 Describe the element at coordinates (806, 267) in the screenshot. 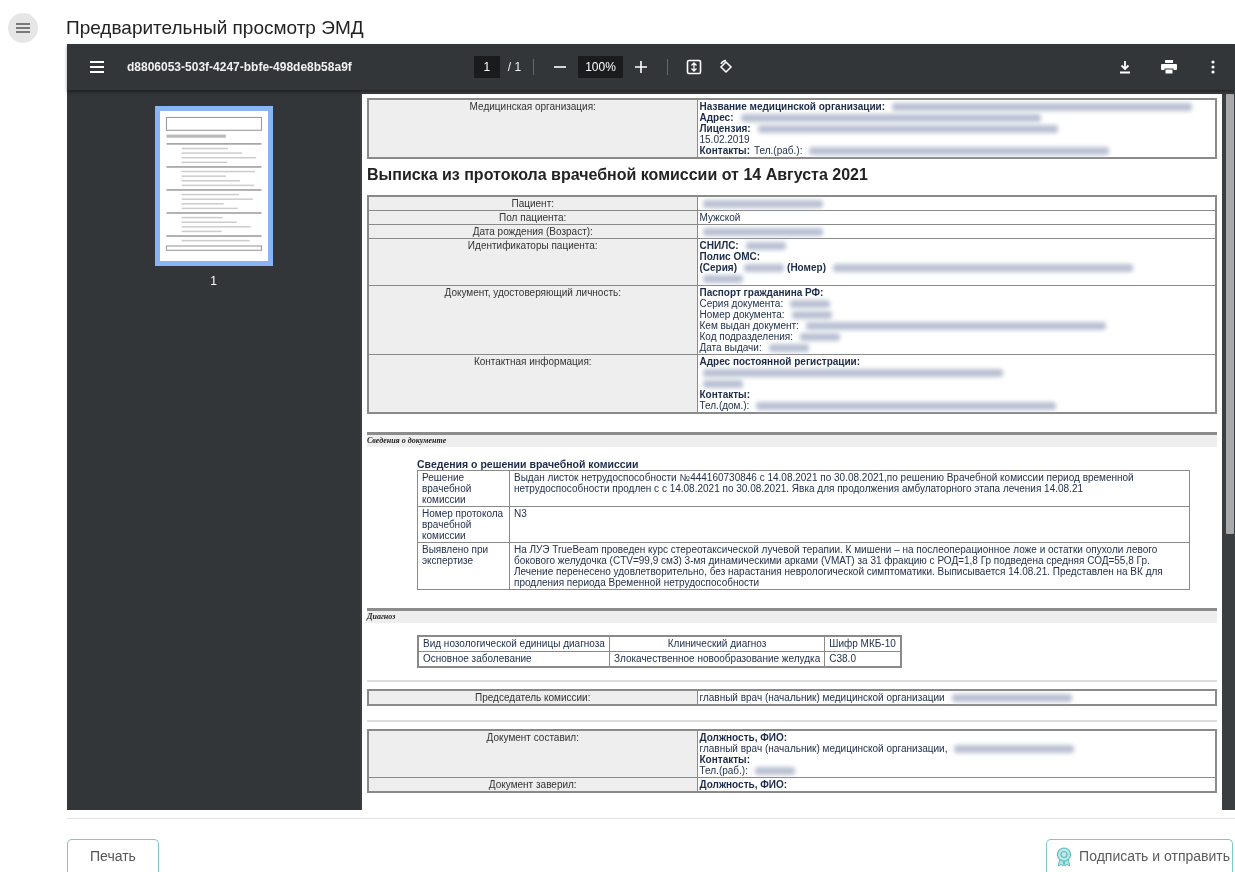

I see `field-label: (Номер)` at that location.